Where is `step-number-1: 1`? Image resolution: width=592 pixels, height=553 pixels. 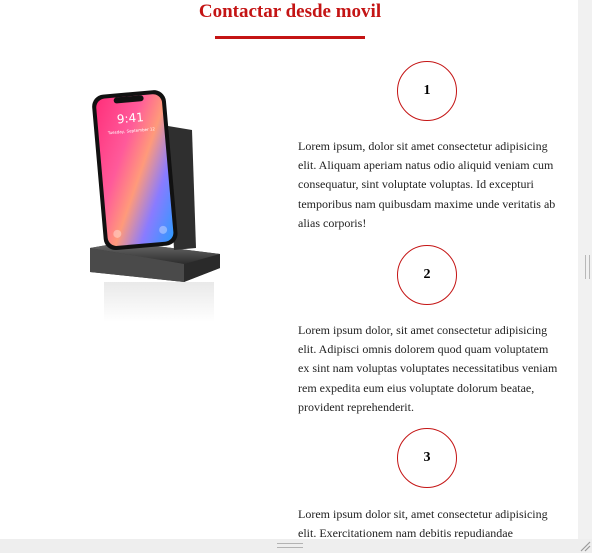
step-number-1: 1 is located at coordinates (427, 91).